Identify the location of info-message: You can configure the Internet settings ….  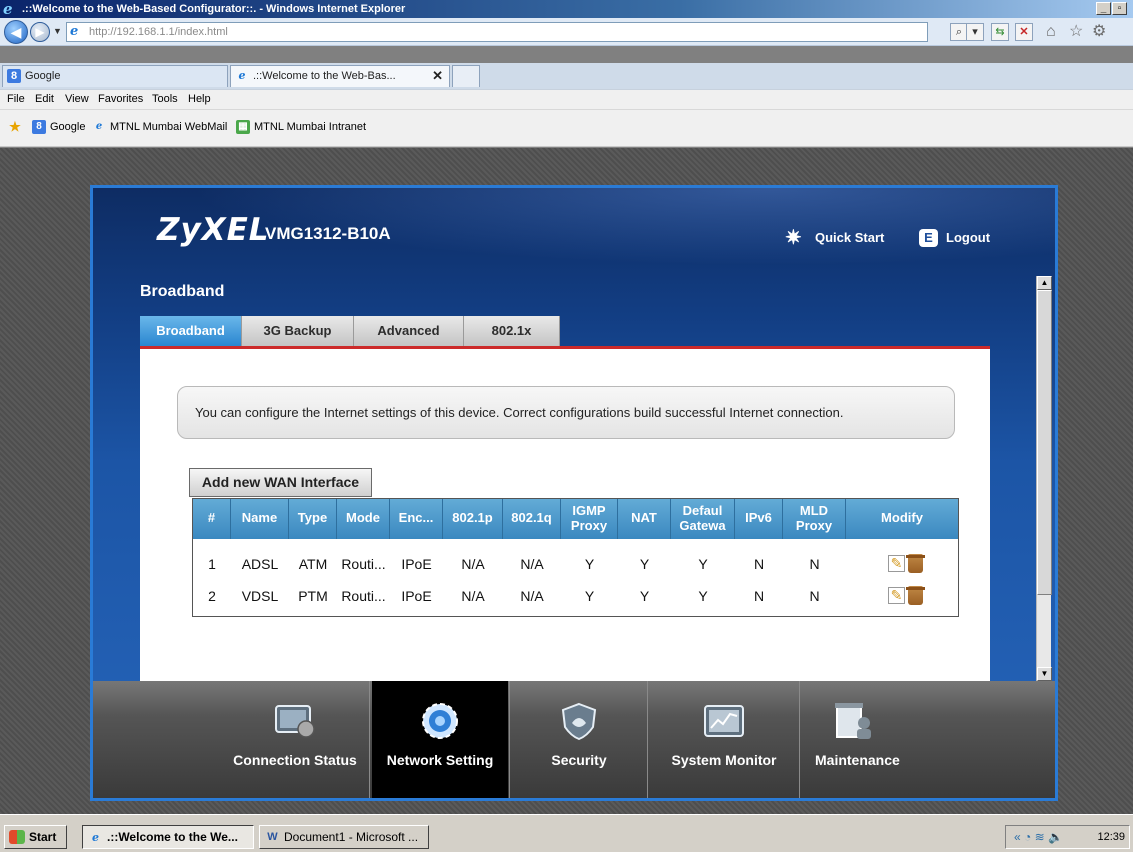
(566, 412).